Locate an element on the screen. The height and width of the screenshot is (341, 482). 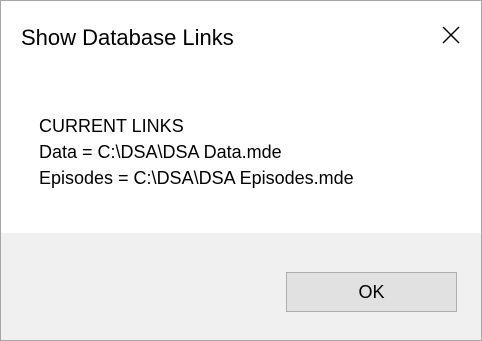
message-heading: CURRENT LINKS is located at coordinates (111, 126).